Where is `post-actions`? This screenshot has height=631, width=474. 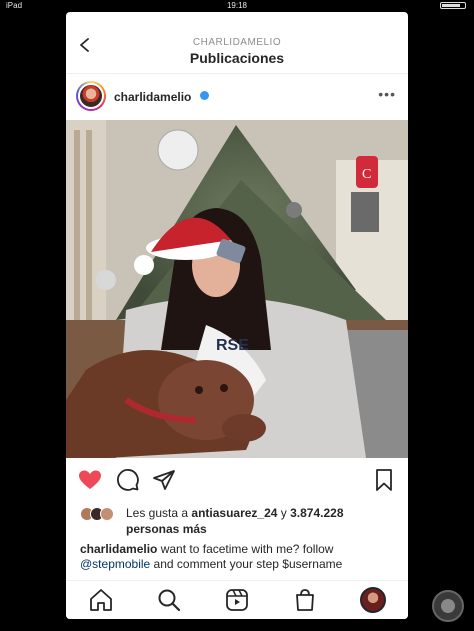 post-actions is located at coordinates (237, 482).